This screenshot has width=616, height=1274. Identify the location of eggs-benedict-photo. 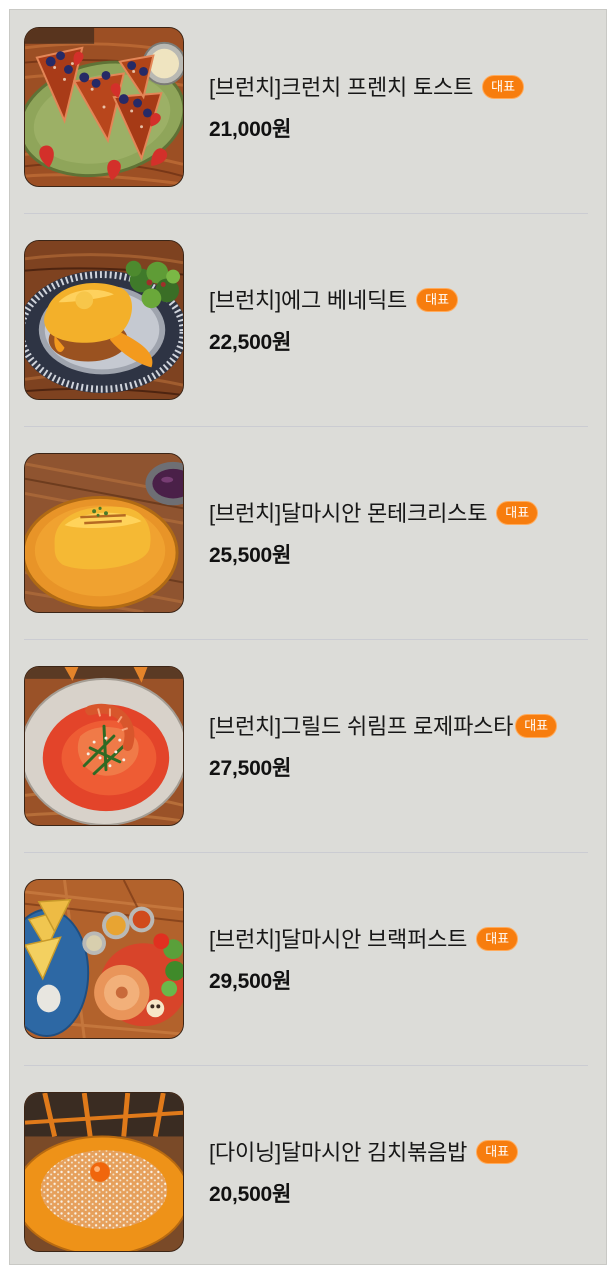
(104, 320).